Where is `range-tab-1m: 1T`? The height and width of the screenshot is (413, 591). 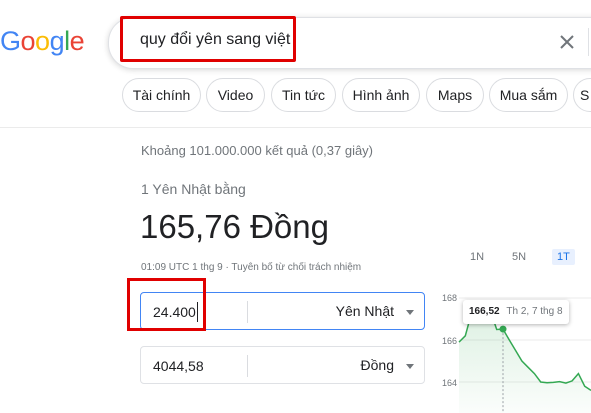
range-tab-1m: 1T is located at coordinates (563, 257).